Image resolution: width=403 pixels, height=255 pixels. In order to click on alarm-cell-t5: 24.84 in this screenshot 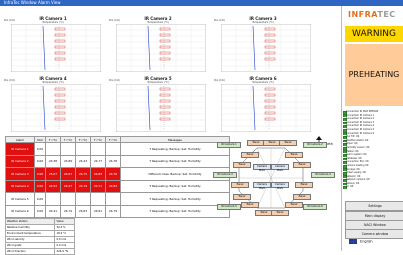, I will do `click(113, 186)`.